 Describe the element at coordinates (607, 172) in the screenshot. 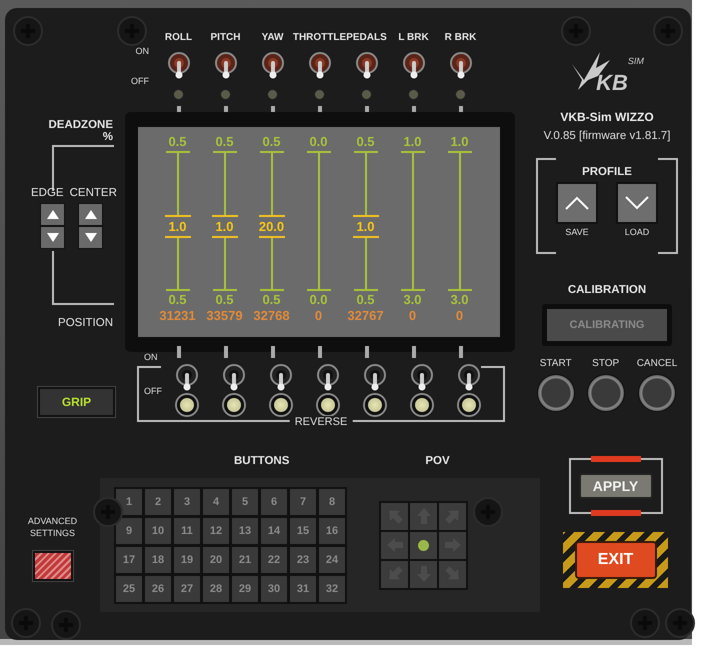

I see `profile-label: PROFILE` at that location.